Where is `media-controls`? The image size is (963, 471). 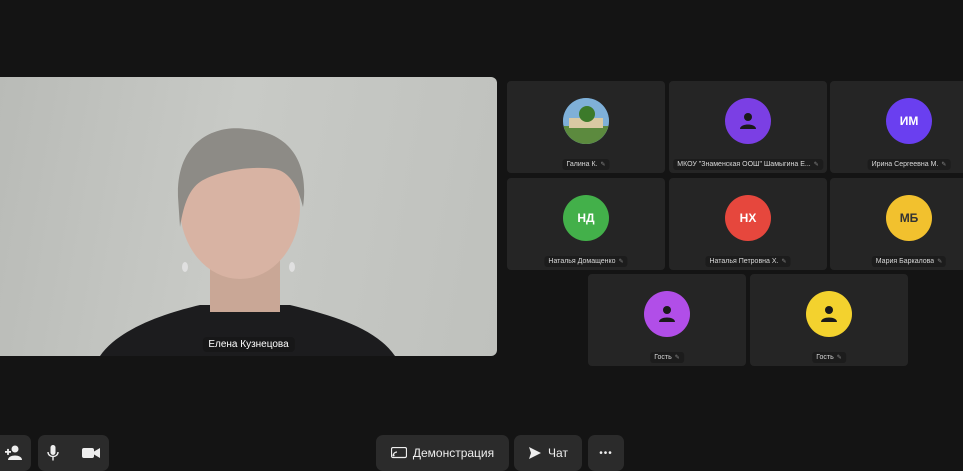 media-controls is located at coordinates (73, 453).